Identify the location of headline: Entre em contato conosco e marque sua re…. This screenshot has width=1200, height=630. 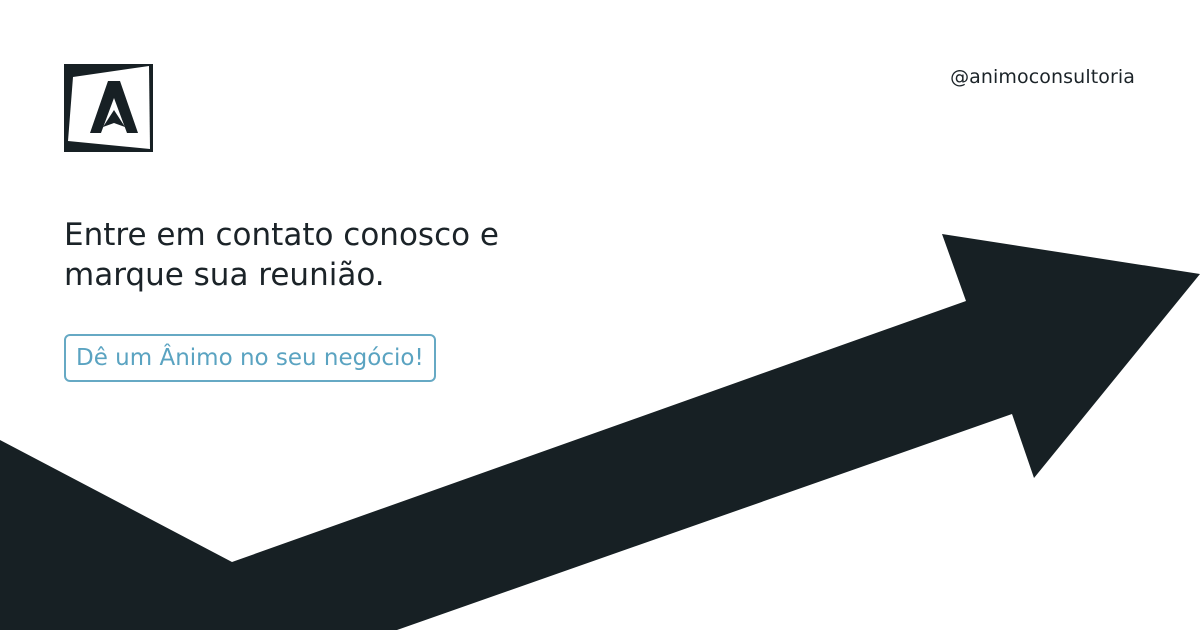
(299, 255).